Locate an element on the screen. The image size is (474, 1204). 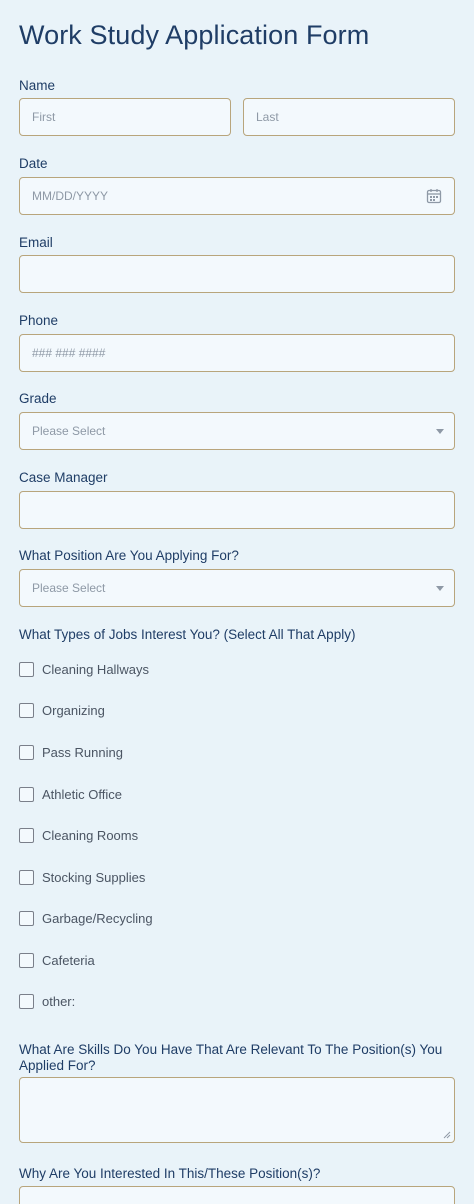
email-label: Email is located at coordinates (36, 242).